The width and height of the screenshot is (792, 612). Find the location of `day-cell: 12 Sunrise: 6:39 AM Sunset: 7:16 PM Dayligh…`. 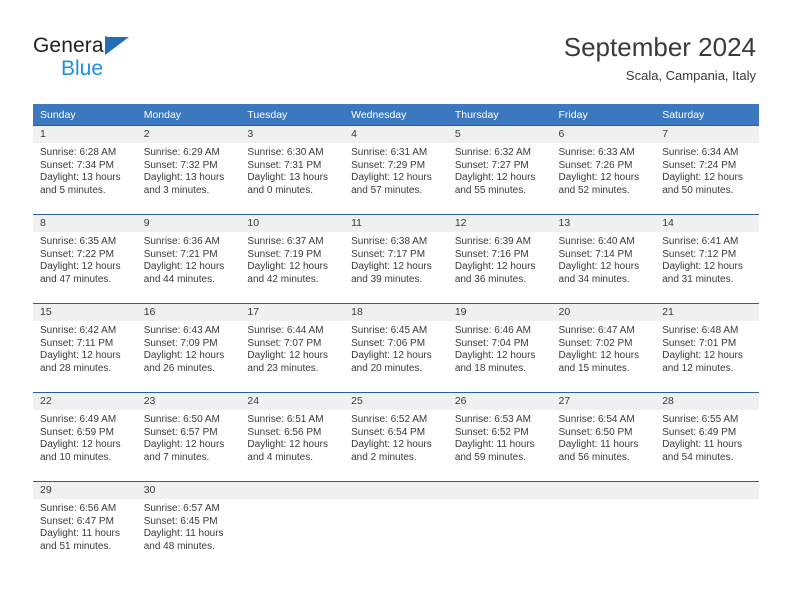

day-cell: 12 Sunrise: 6:39 AM Sunset: 7:16 PM Dayligh… is located at coordinates (499, 259).